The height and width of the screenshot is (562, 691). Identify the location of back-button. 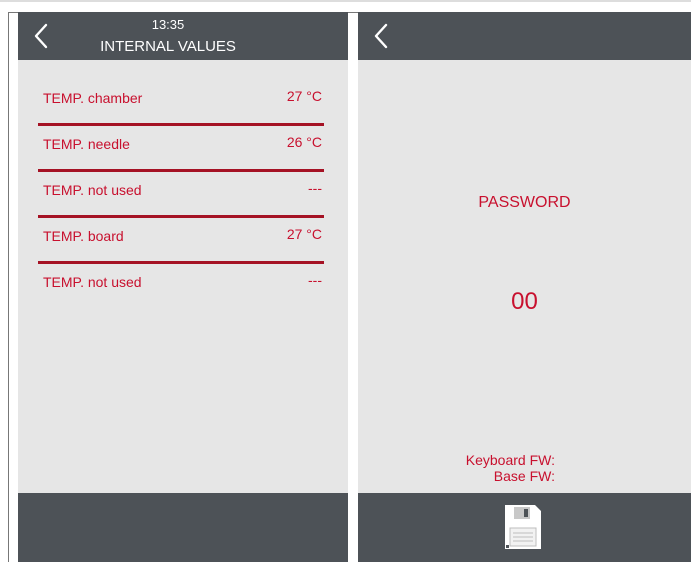
(383, 36).